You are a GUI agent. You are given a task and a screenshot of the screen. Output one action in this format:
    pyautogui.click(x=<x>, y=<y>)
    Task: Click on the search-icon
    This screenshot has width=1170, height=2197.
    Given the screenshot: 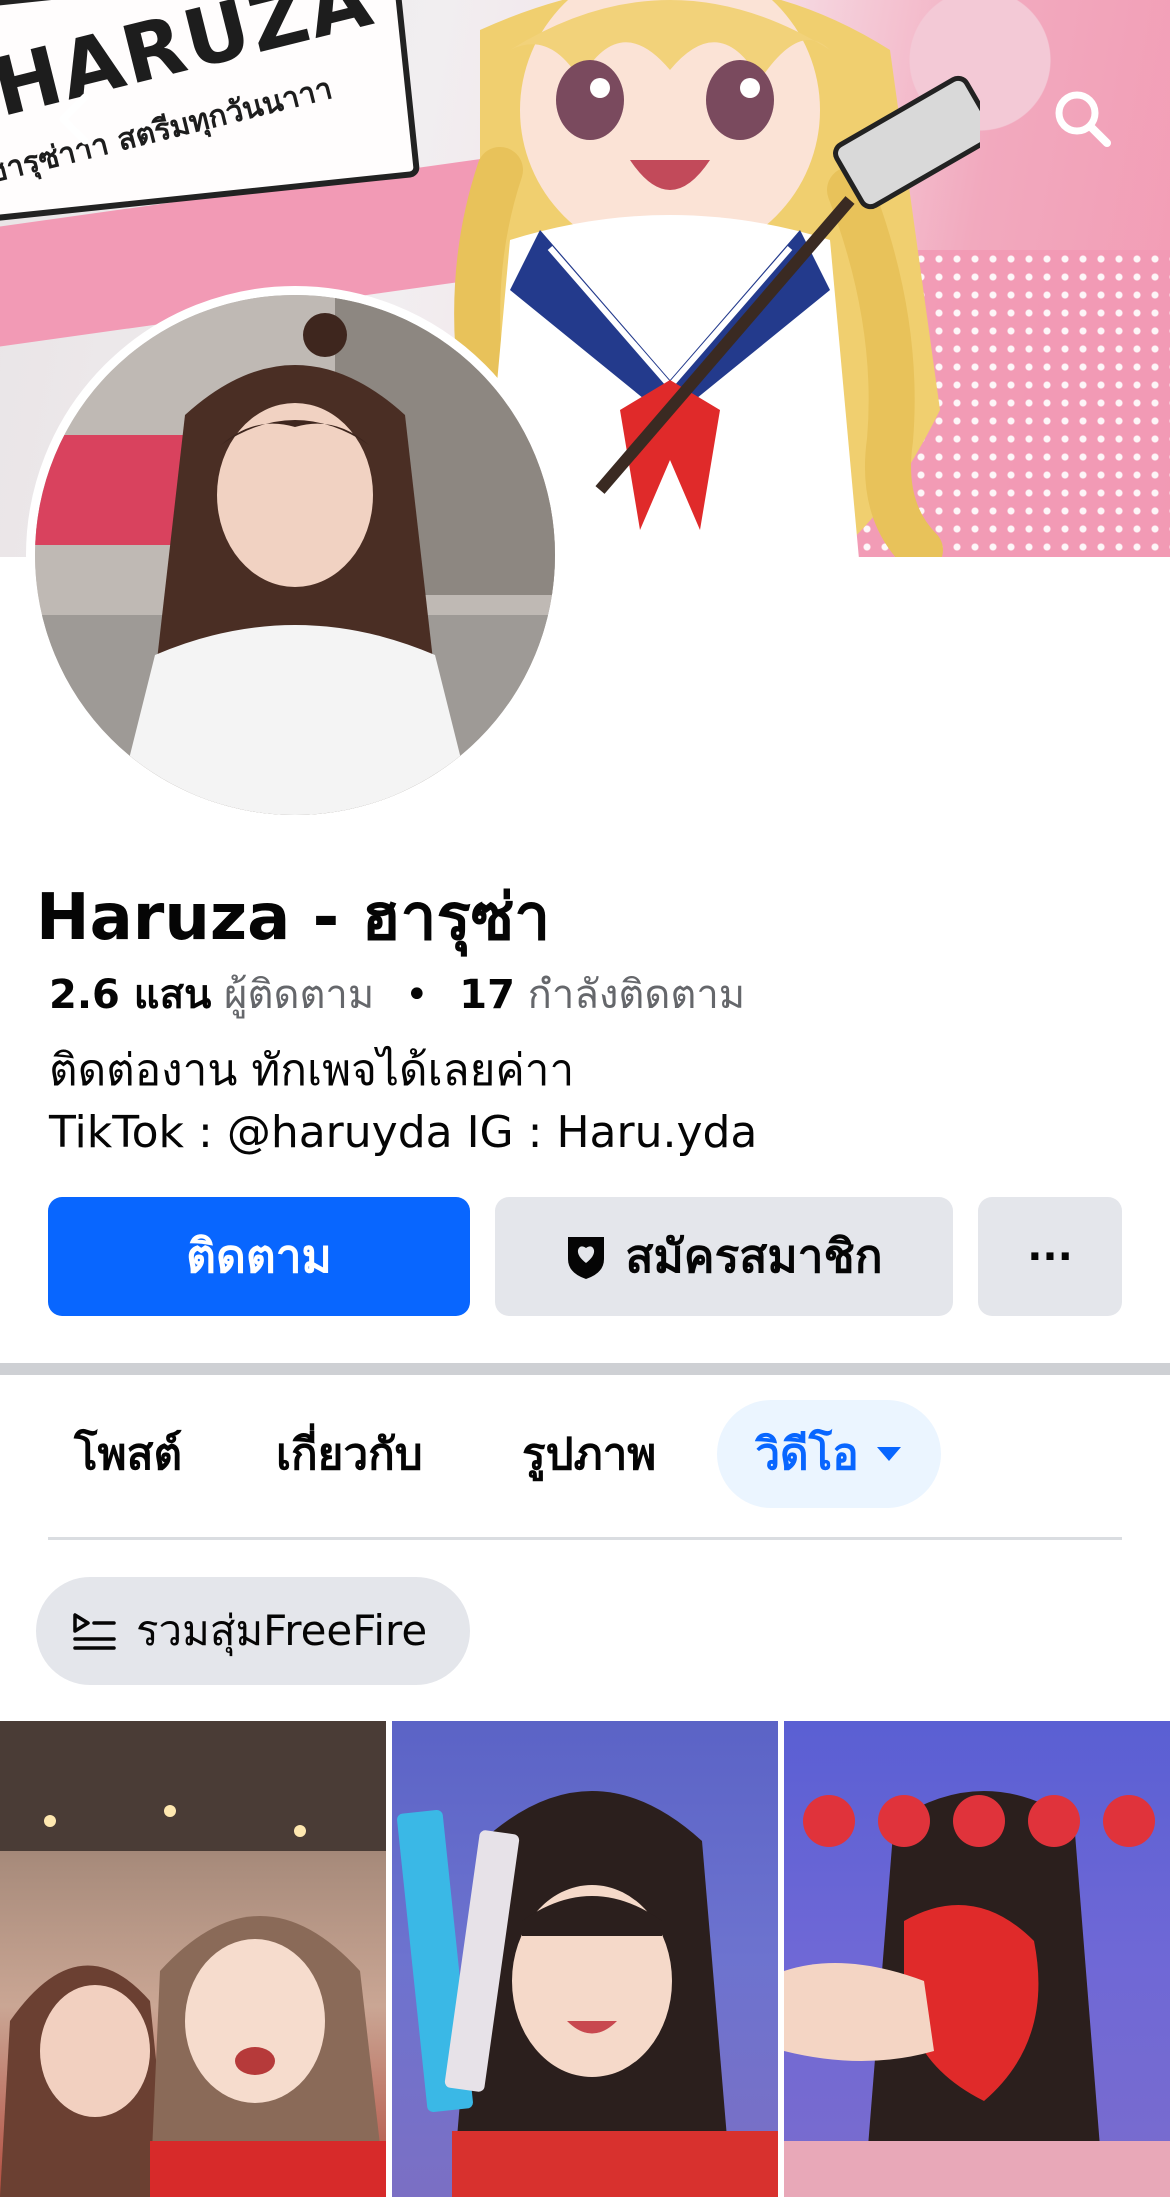 What is the action you would take?
    pyautogui.click(x=1083, y=119)
    